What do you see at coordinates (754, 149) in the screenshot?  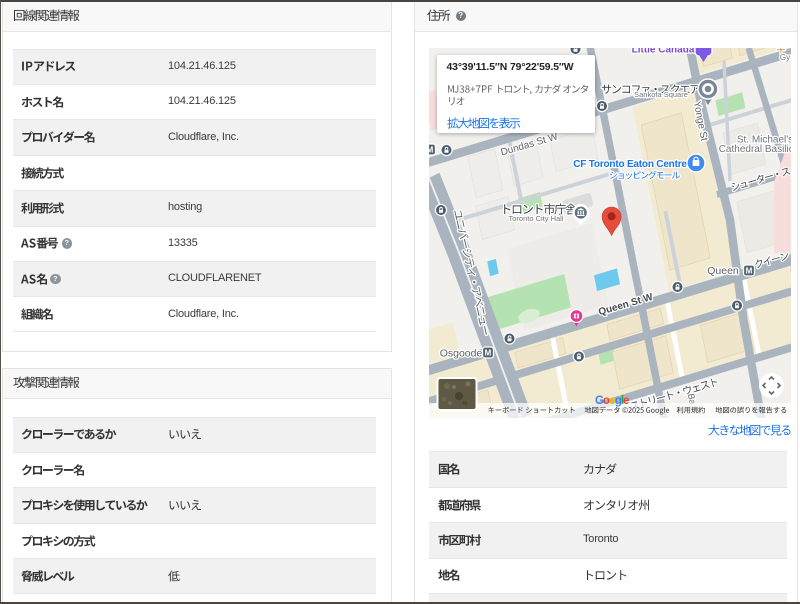 I see `svg-text: Cathedral Basilica` at bounding box center [754, 149].